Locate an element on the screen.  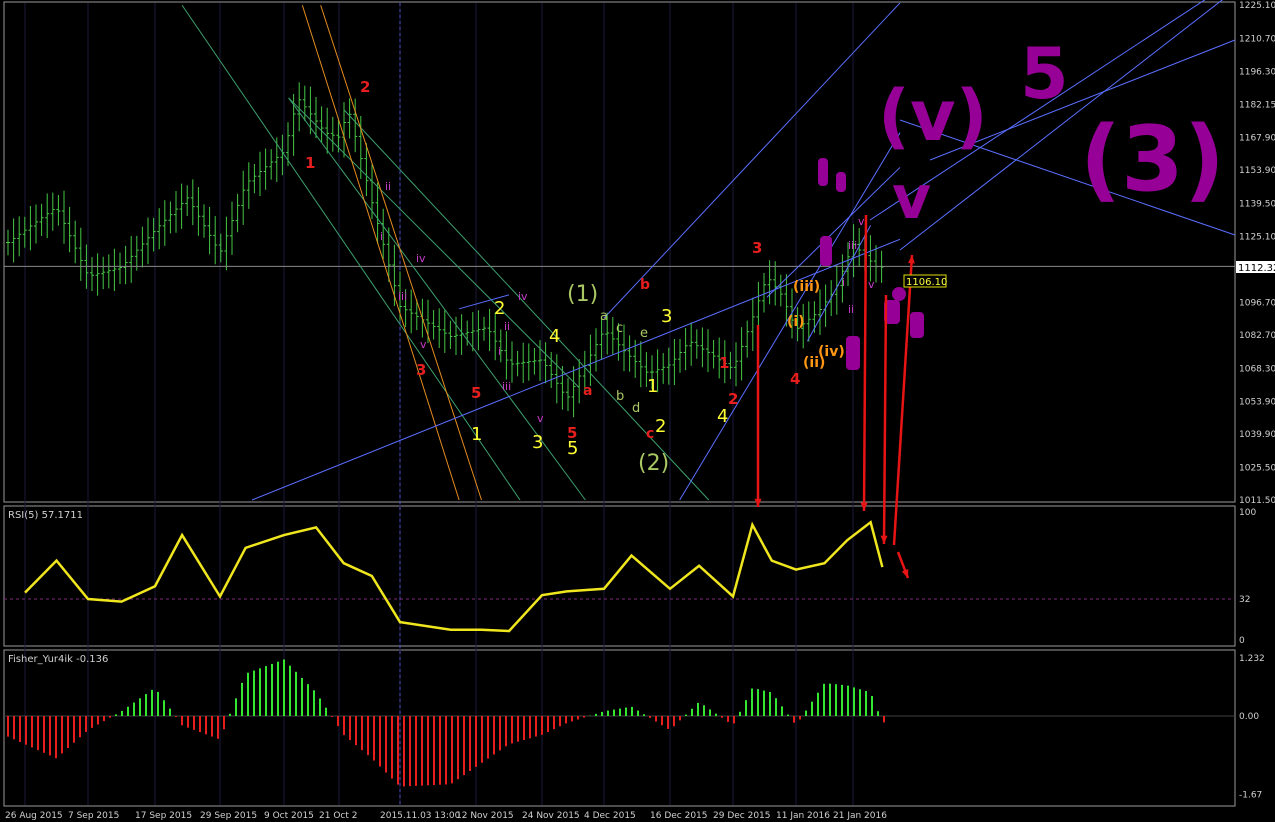
y-tick-label: 1039.90 is located at coordinates (1257, 435).